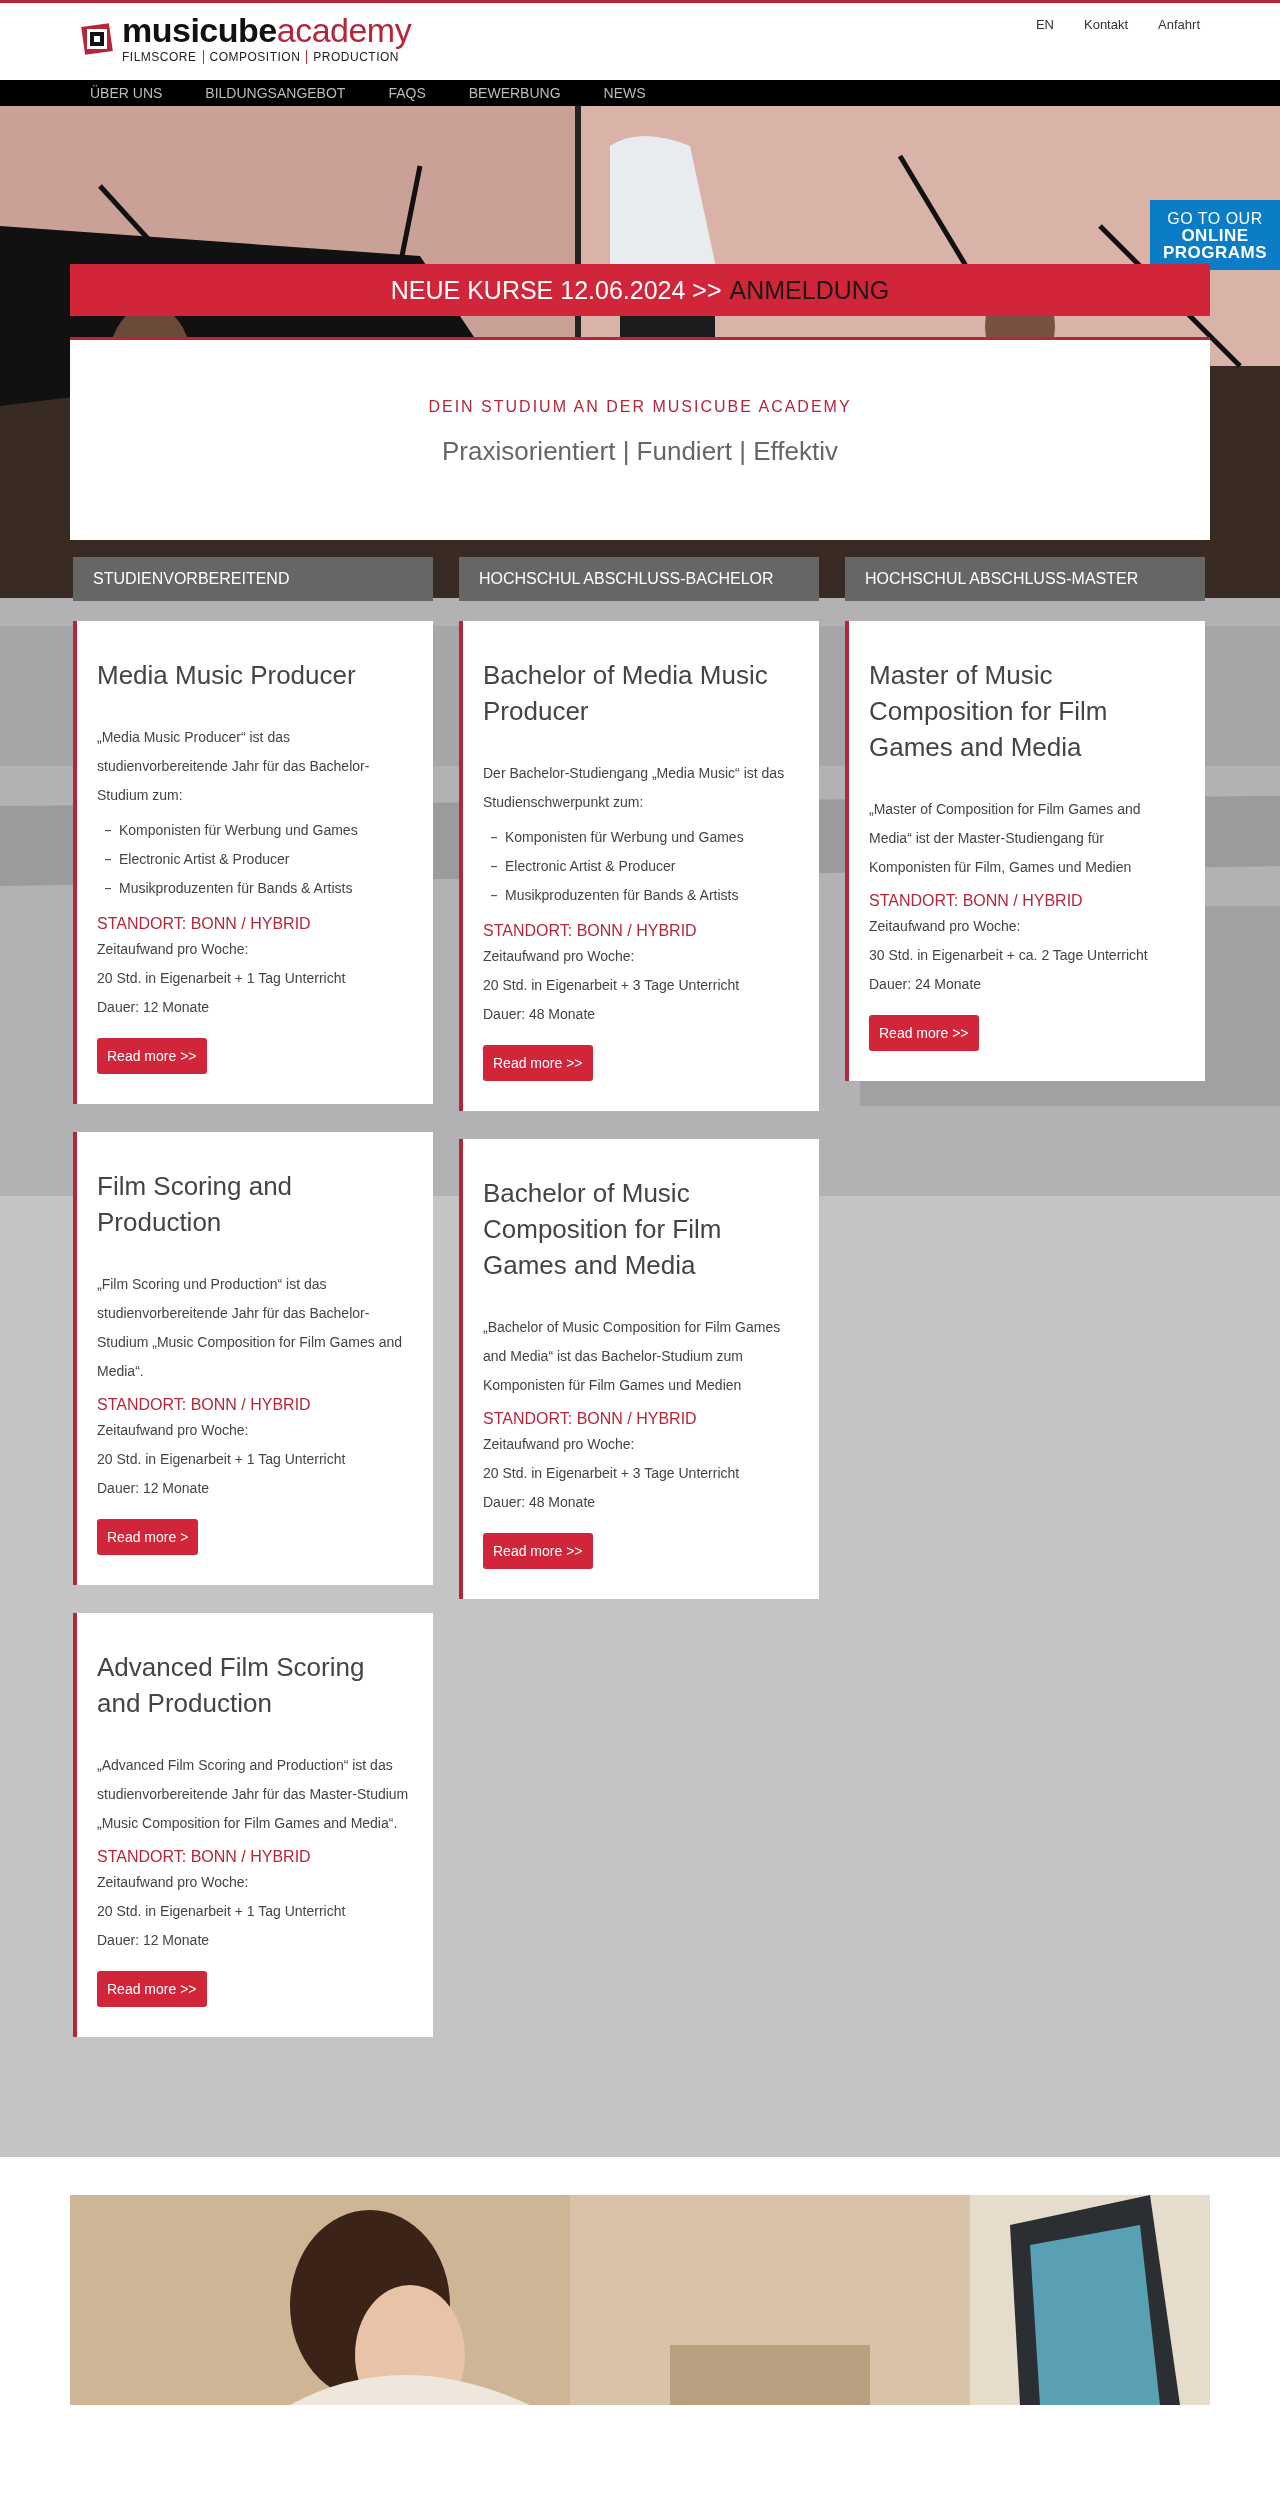 This screenshot has height=2500, width=1280. Describe the element at coordinates (639, 579) in the screenshot. I see `column-heading: HOCHSCHUL ABSCHLUSS-BACHELOR` at that location.